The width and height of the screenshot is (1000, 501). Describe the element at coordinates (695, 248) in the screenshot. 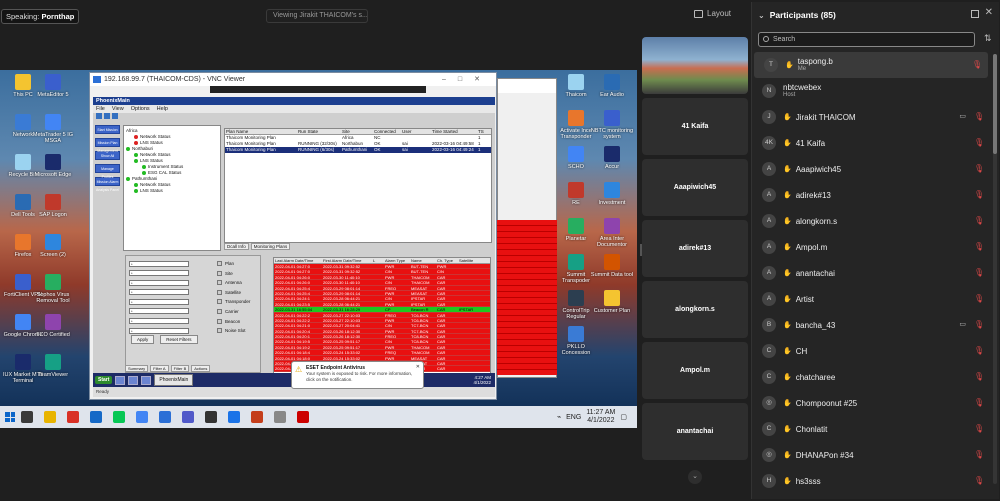

I see `video-tile: adirek#13` at that location.